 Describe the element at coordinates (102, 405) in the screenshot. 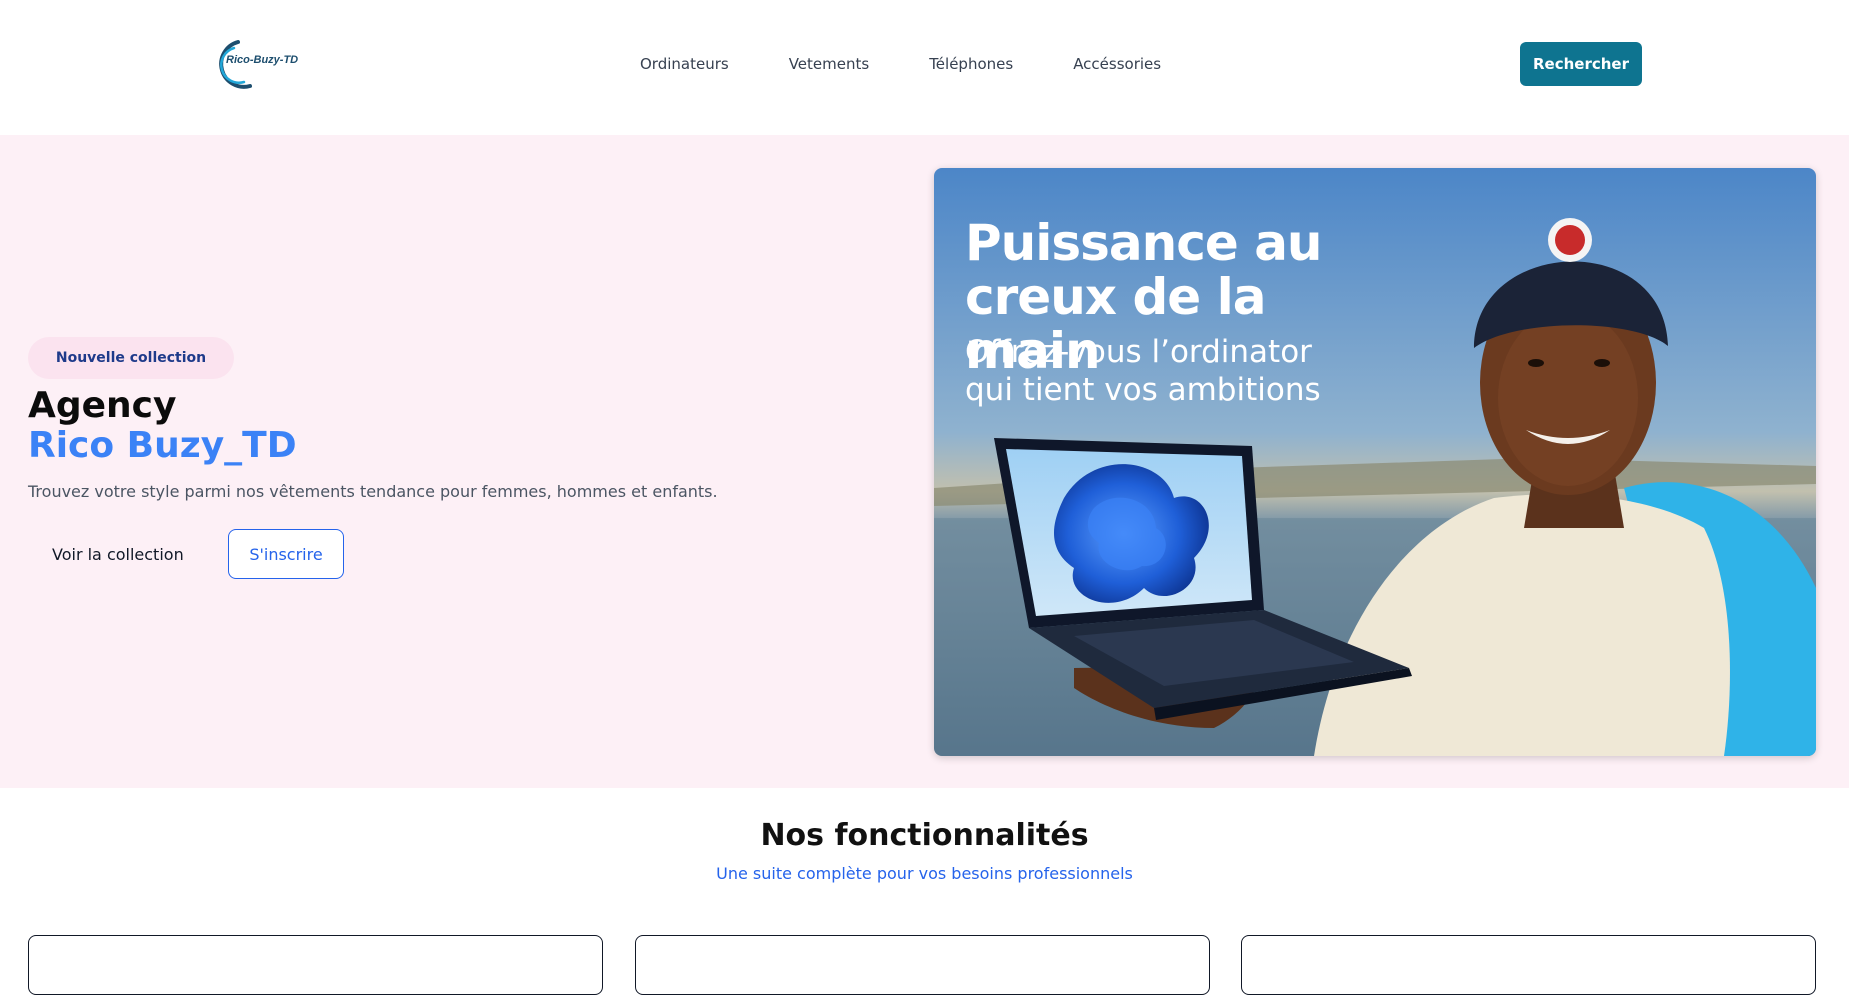

I see `hero-title: Agency` at that location.